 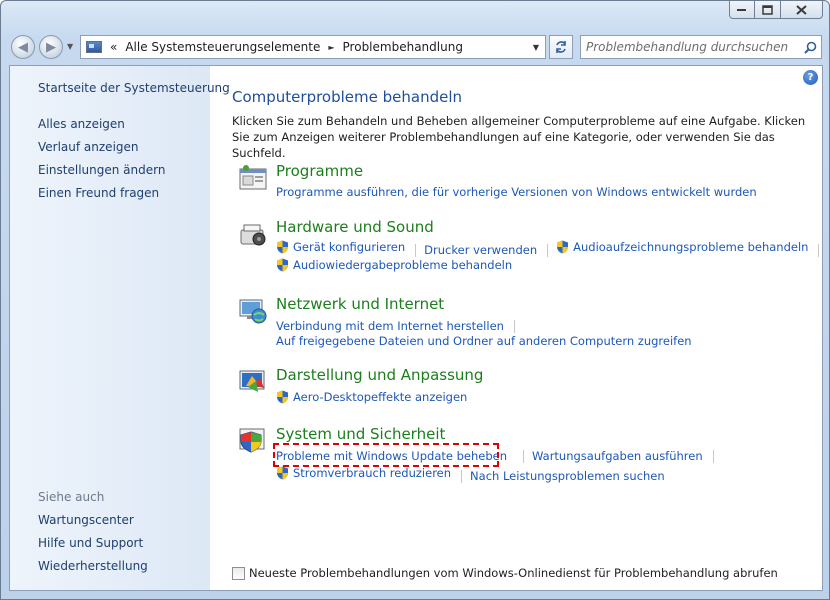 What do you see at coordinates (386, 455) in the screenshot?
I see `highlight-box` at bounding box center [386, 455].